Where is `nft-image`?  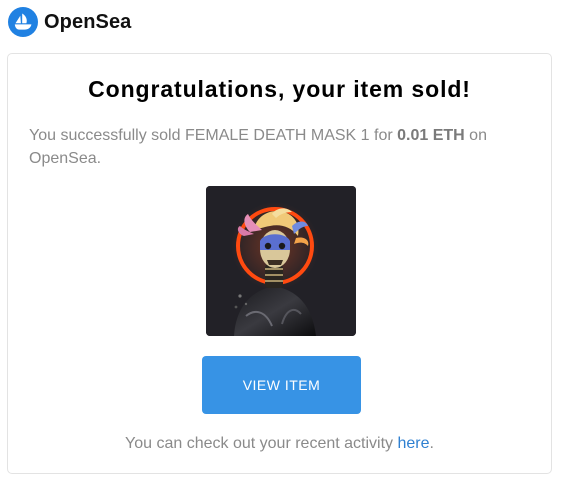
nft-image is located at coordinates (281, 261).